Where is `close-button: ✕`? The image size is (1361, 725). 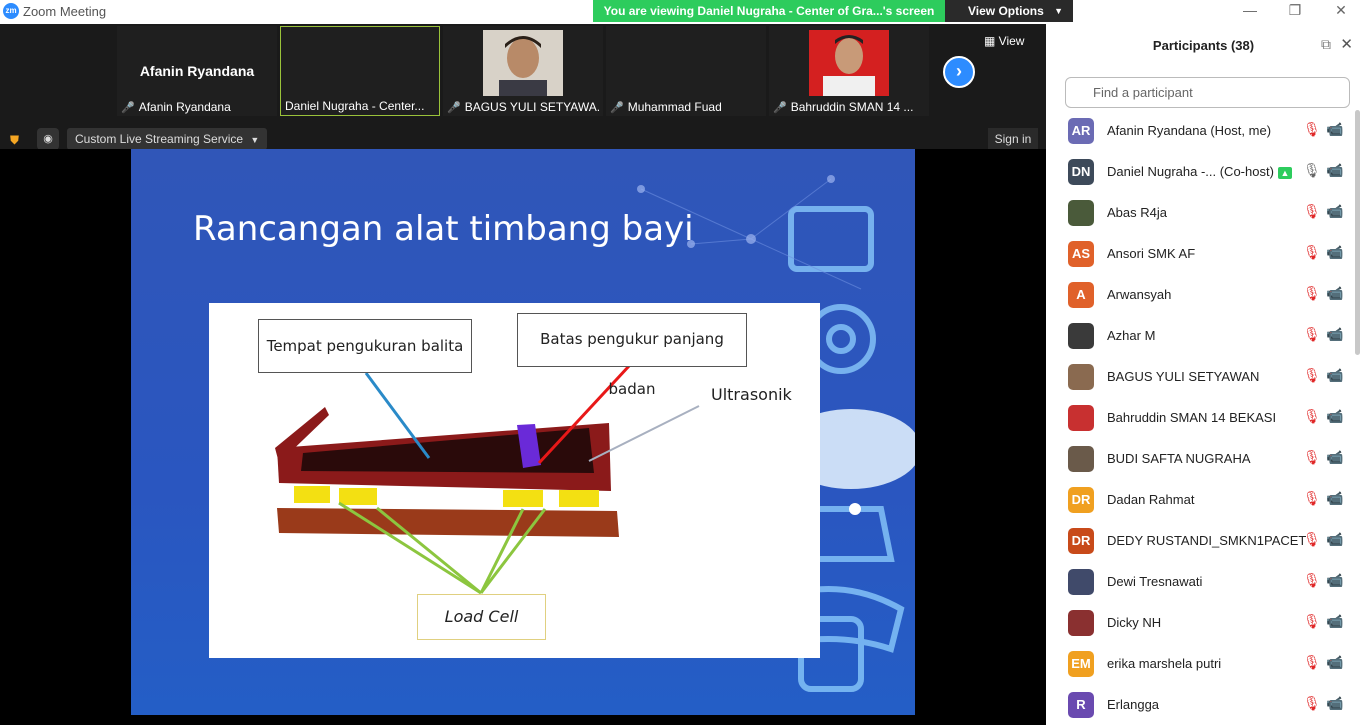
close-button: ✕ is located at coordinates (1341, 10).